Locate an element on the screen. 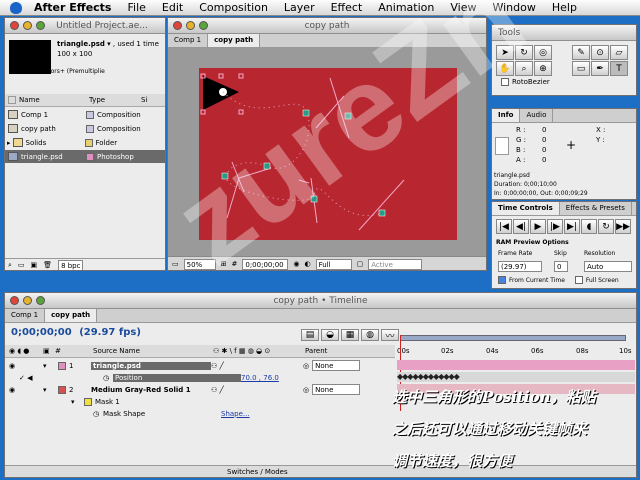 Image resolution: width=640 pixels, height=480 pixels. apple-icon is located at coordinates (16, 7).